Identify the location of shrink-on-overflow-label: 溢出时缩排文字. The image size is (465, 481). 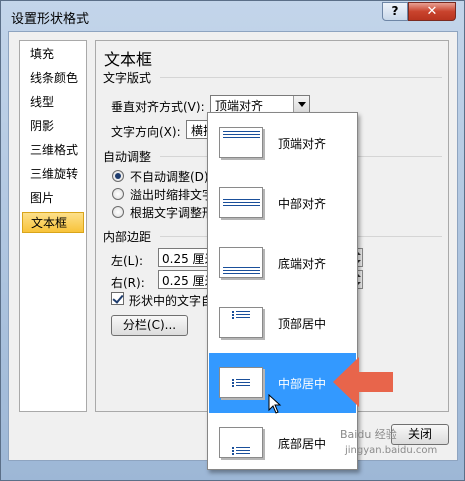
(172, 195).